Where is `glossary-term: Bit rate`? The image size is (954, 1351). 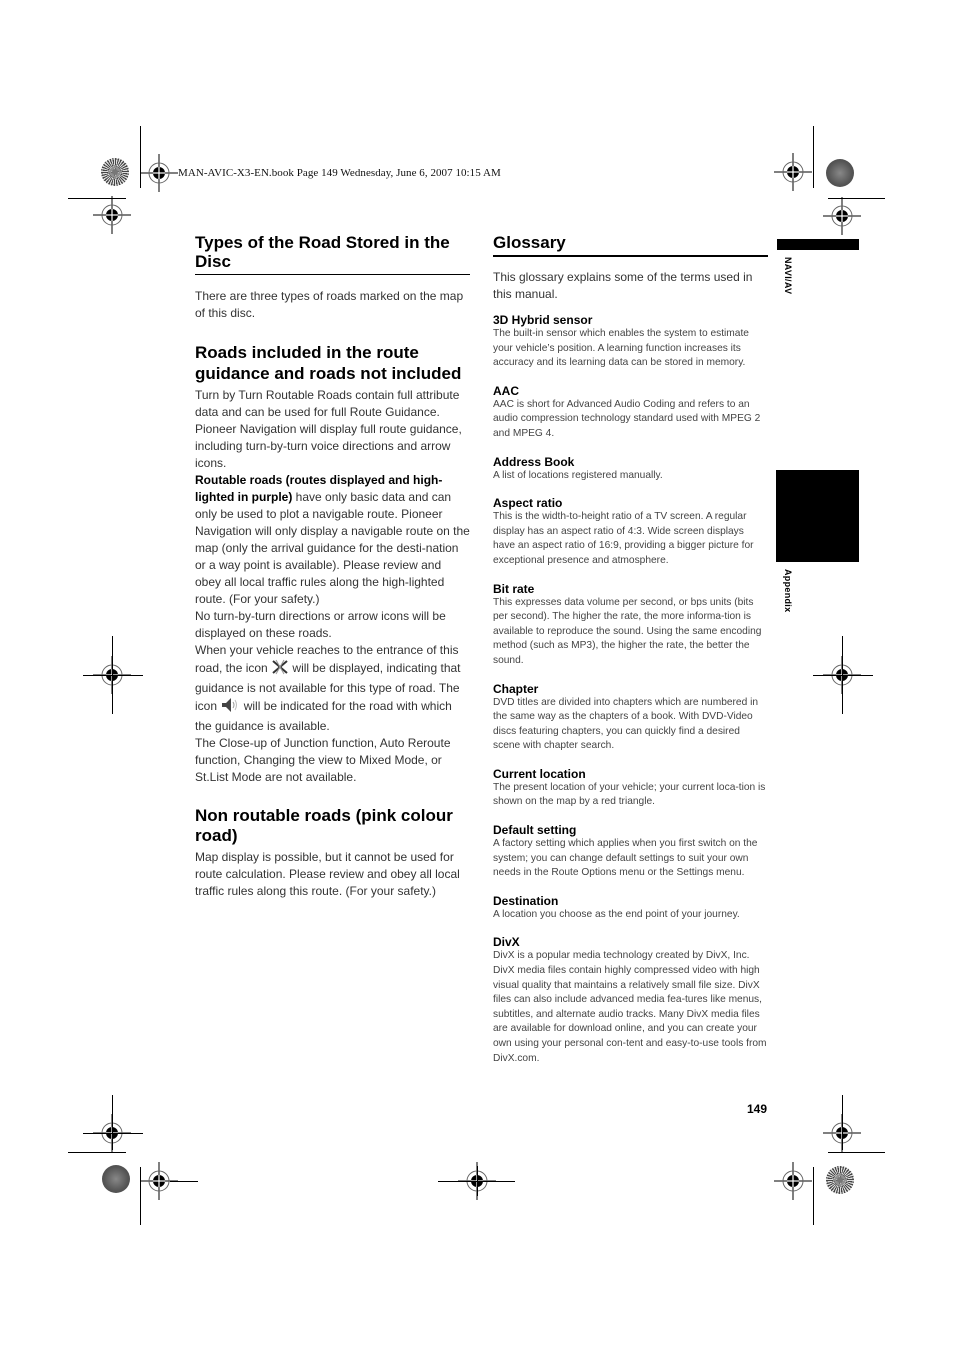
glossary-term: Bit rate is located at coordinates (514, 588).